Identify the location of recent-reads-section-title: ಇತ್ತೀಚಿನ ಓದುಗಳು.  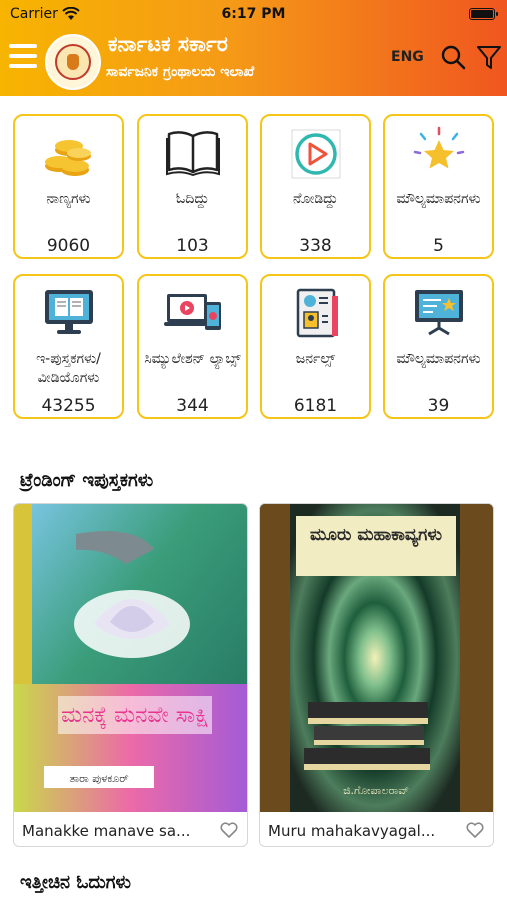
(76, 882).